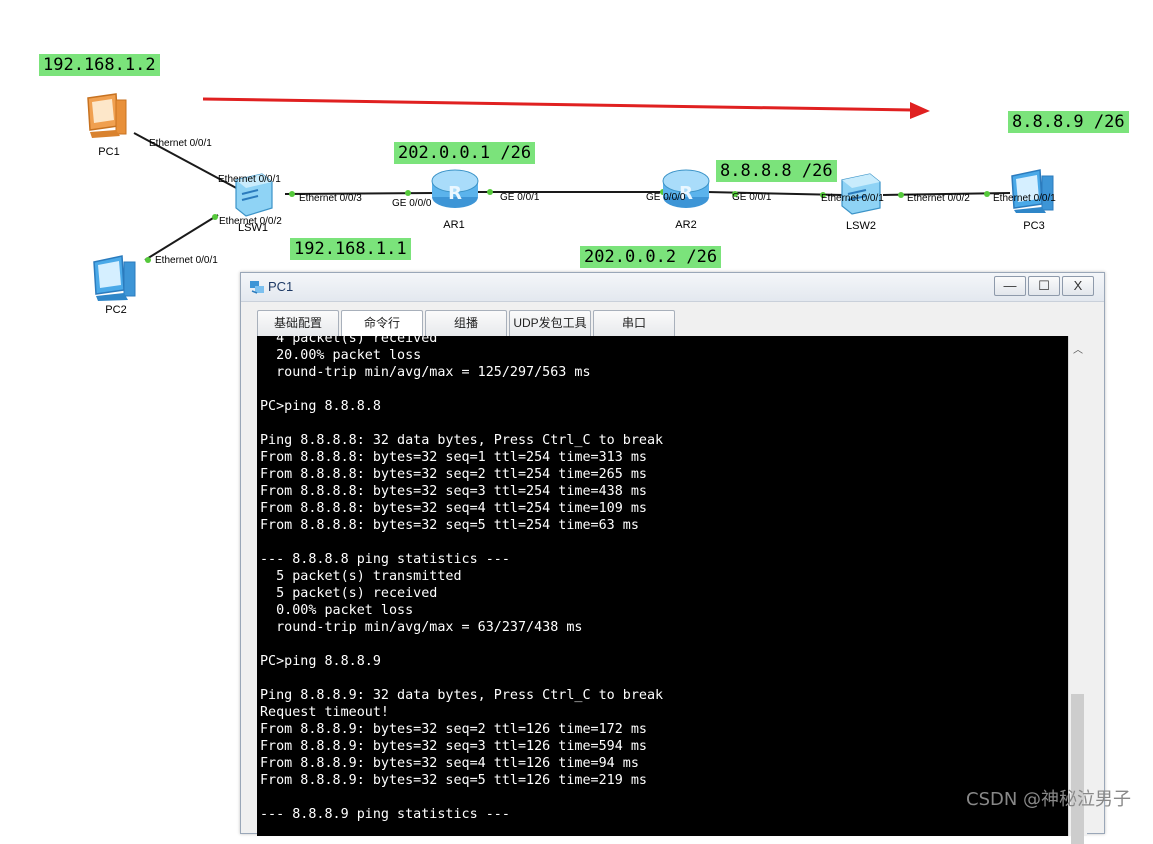  I want to click on window-titlebar: PC1 — ☐ X, so click(672, 287).